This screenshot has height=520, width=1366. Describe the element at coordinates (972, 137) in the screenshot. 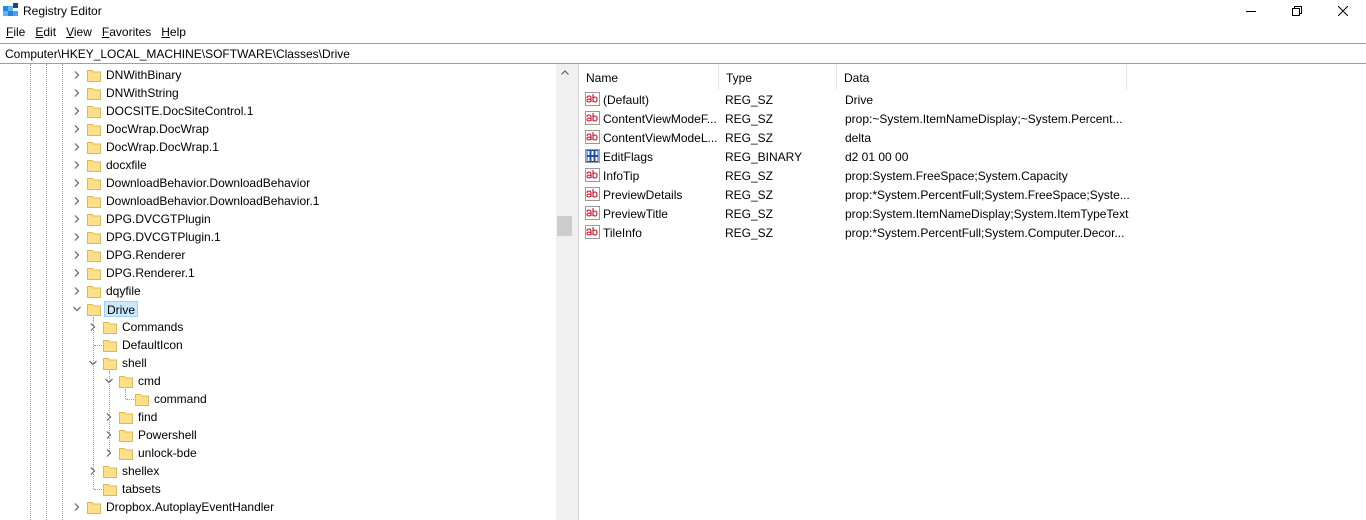

I see `list-row: ContentViewModeL... REG_SZ delta` at that location.